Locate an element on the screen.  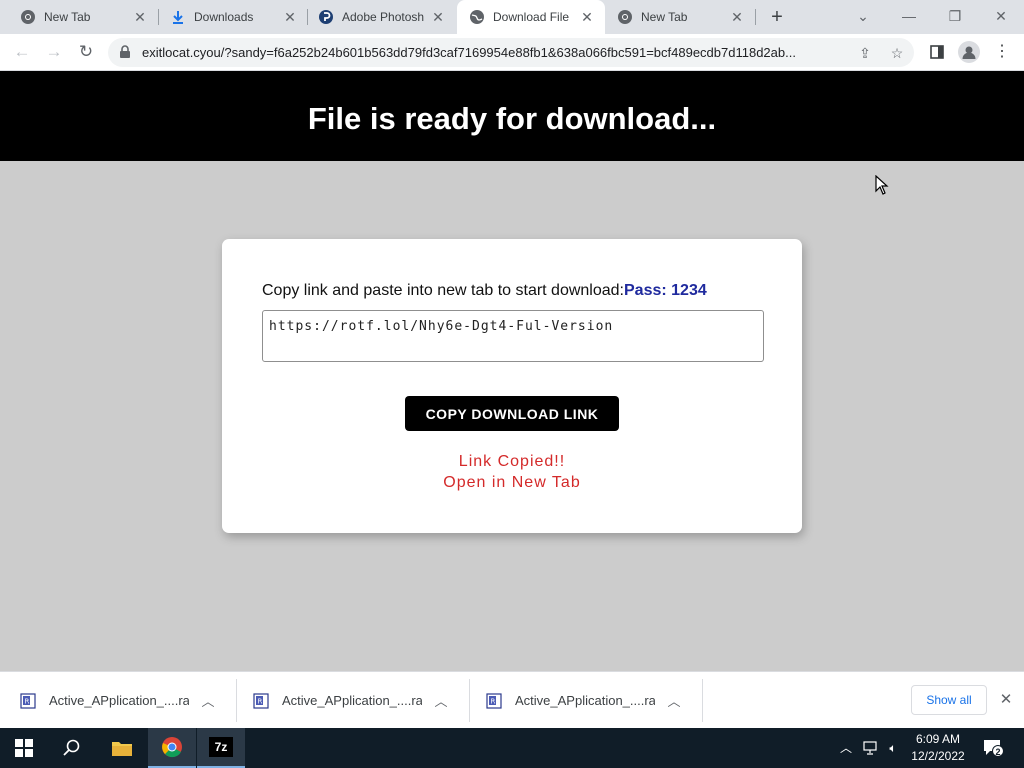
share-icon: ⇪ is located at coordinates (865, 53).